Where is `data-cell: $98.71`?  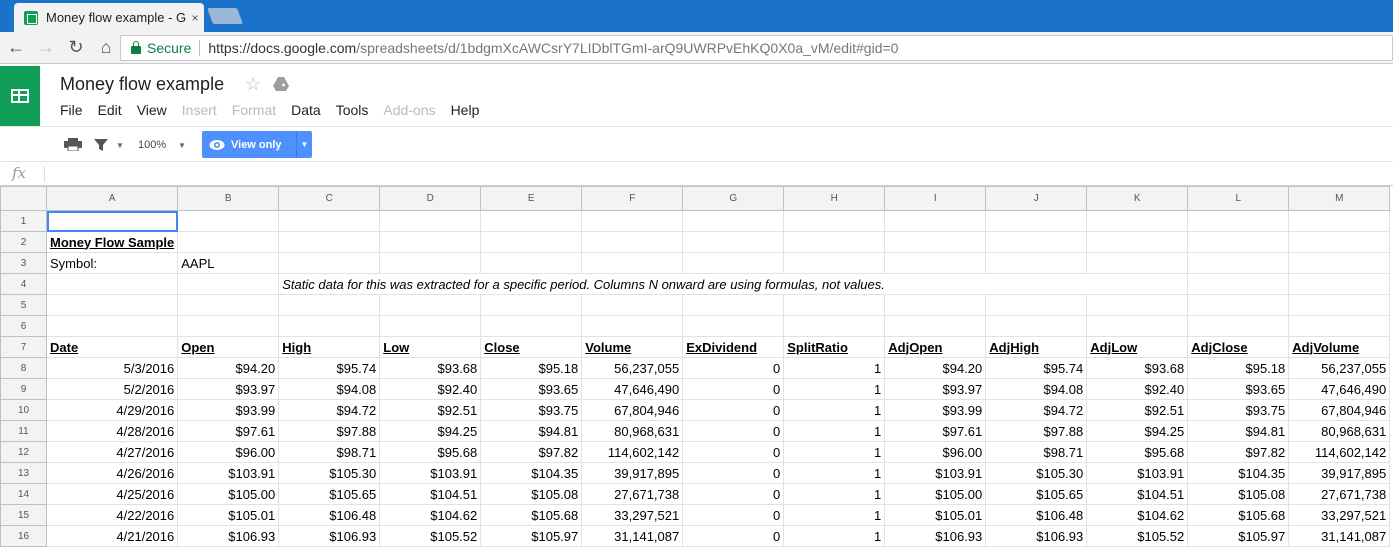
data-cell: $98.71 is located at coordinates (1036, 452).